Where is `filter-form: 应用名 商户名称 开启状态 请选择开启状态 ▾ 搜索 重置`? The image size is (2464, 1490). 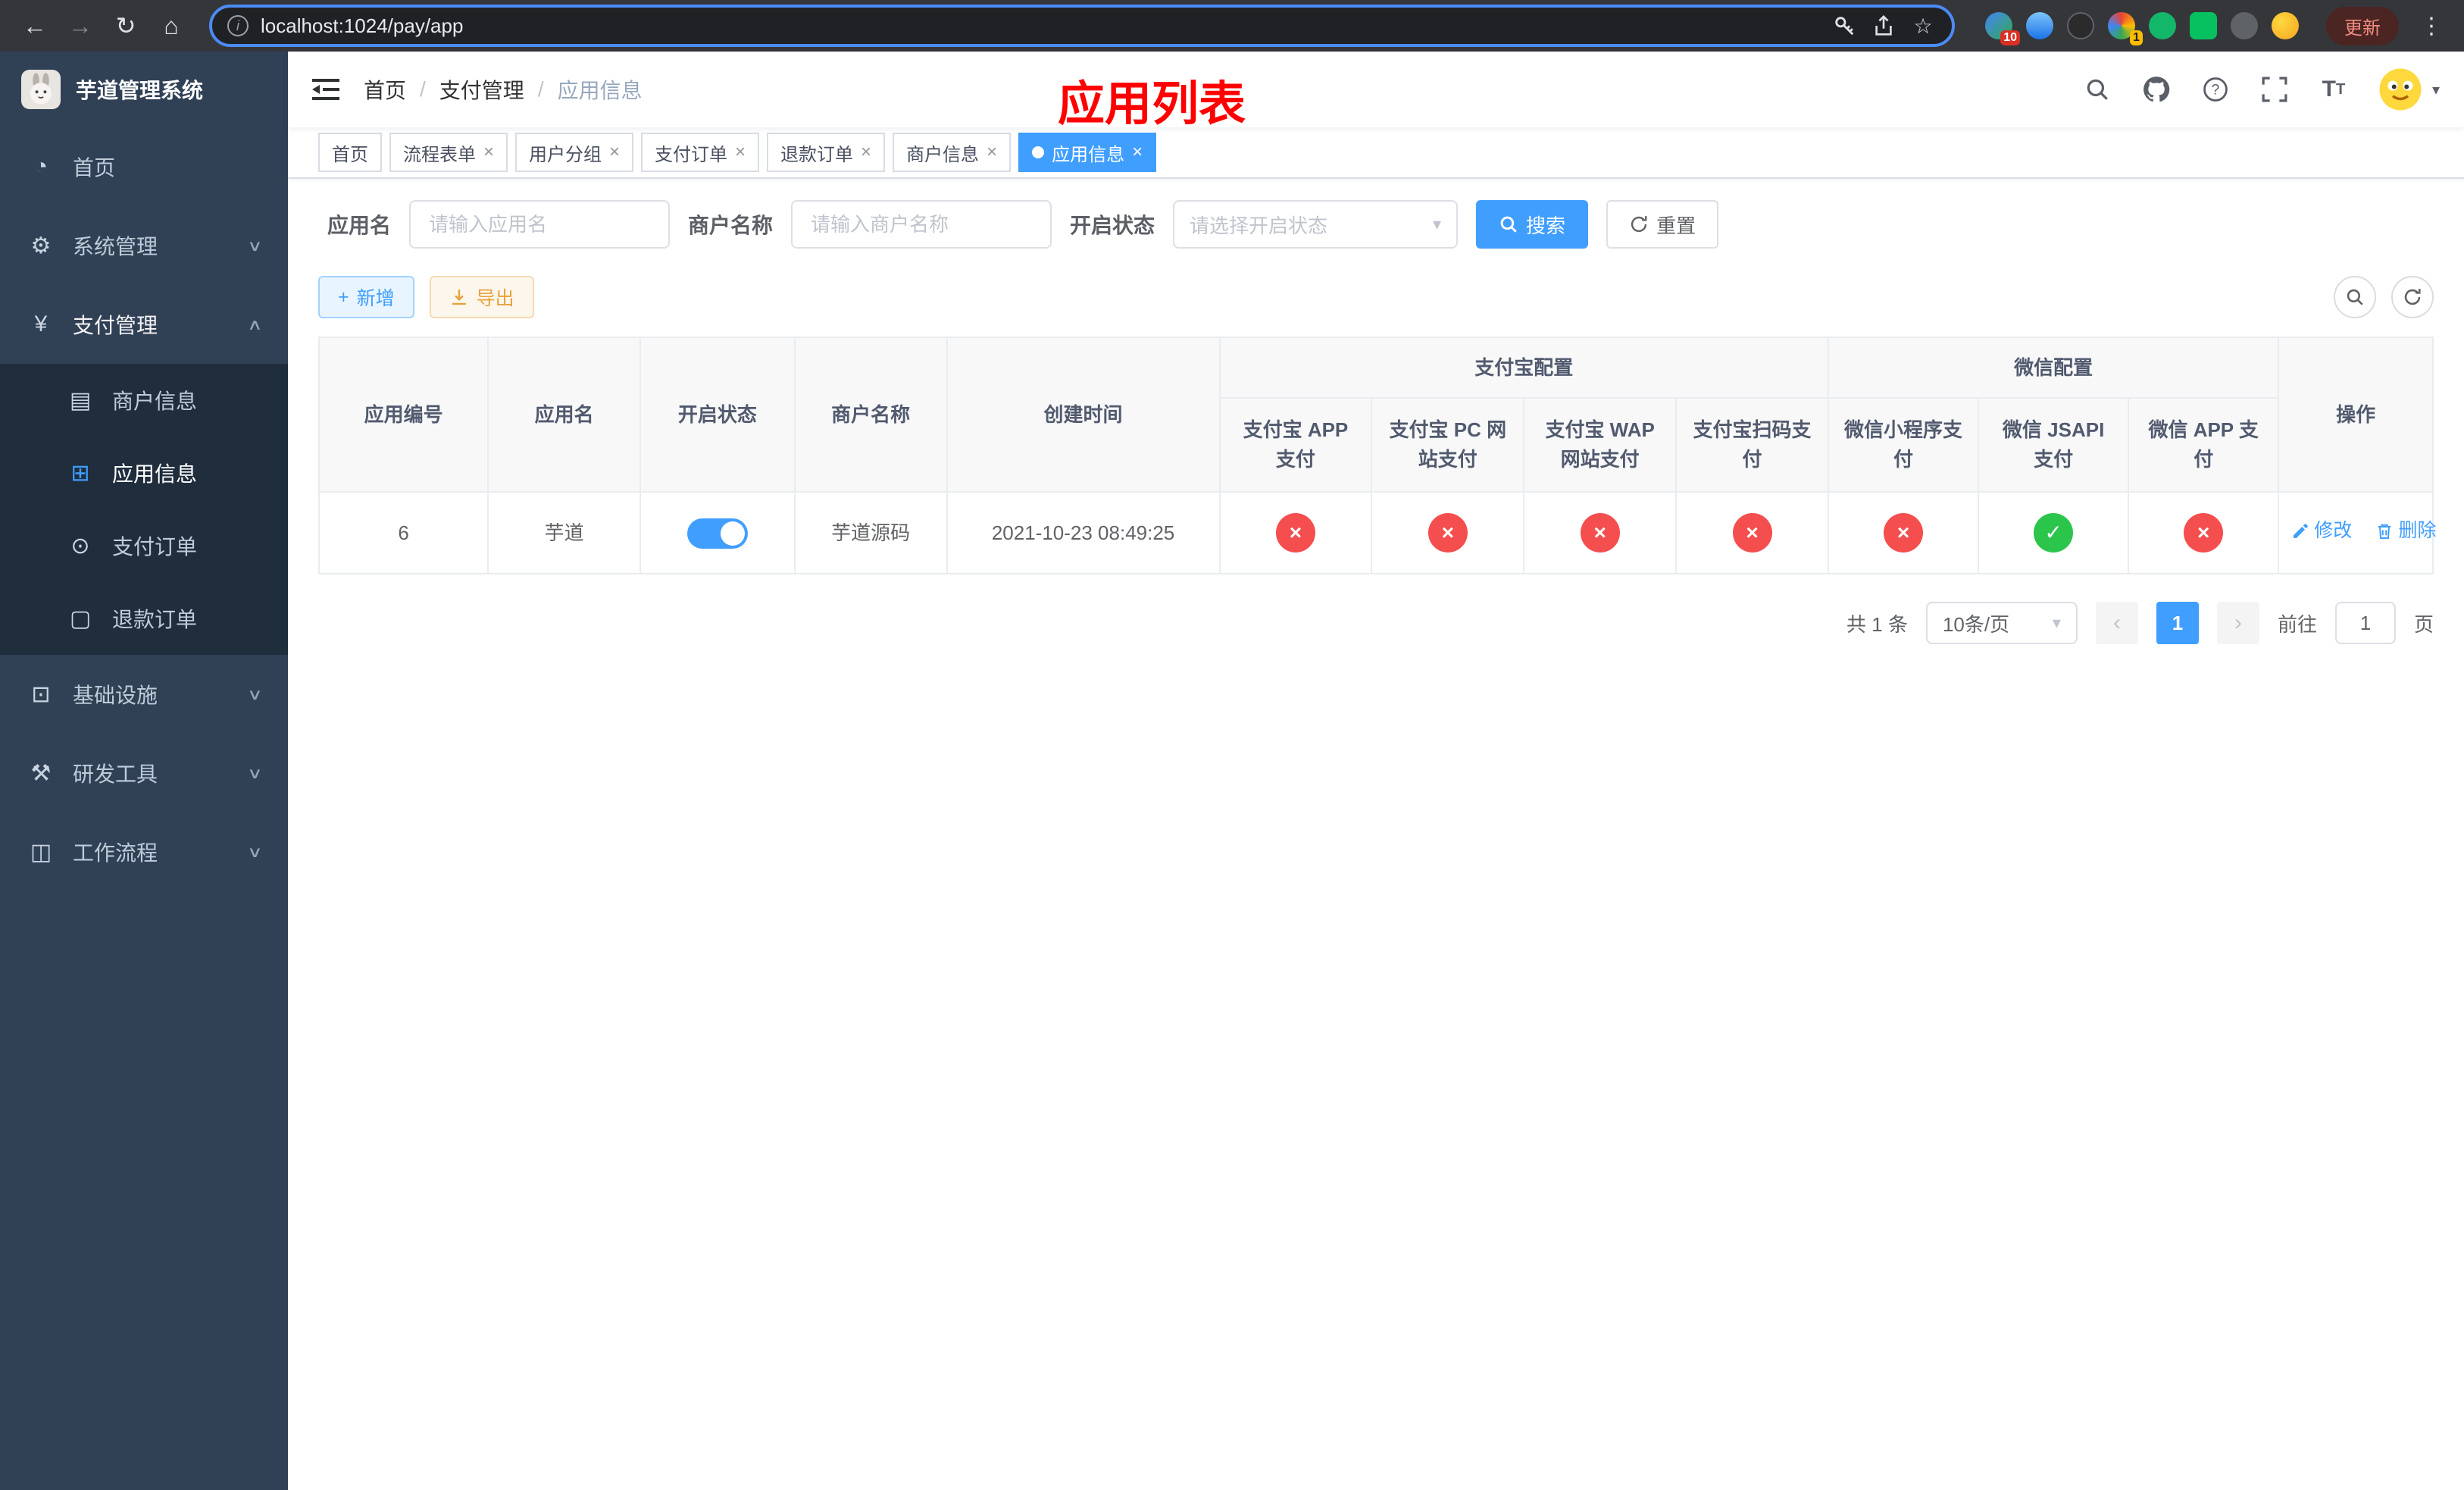
filter-form: 应用名 商户名称 开启状态 请选择开启状态 ▾ 搜索 重置 is located at coordinates (1380, 224).